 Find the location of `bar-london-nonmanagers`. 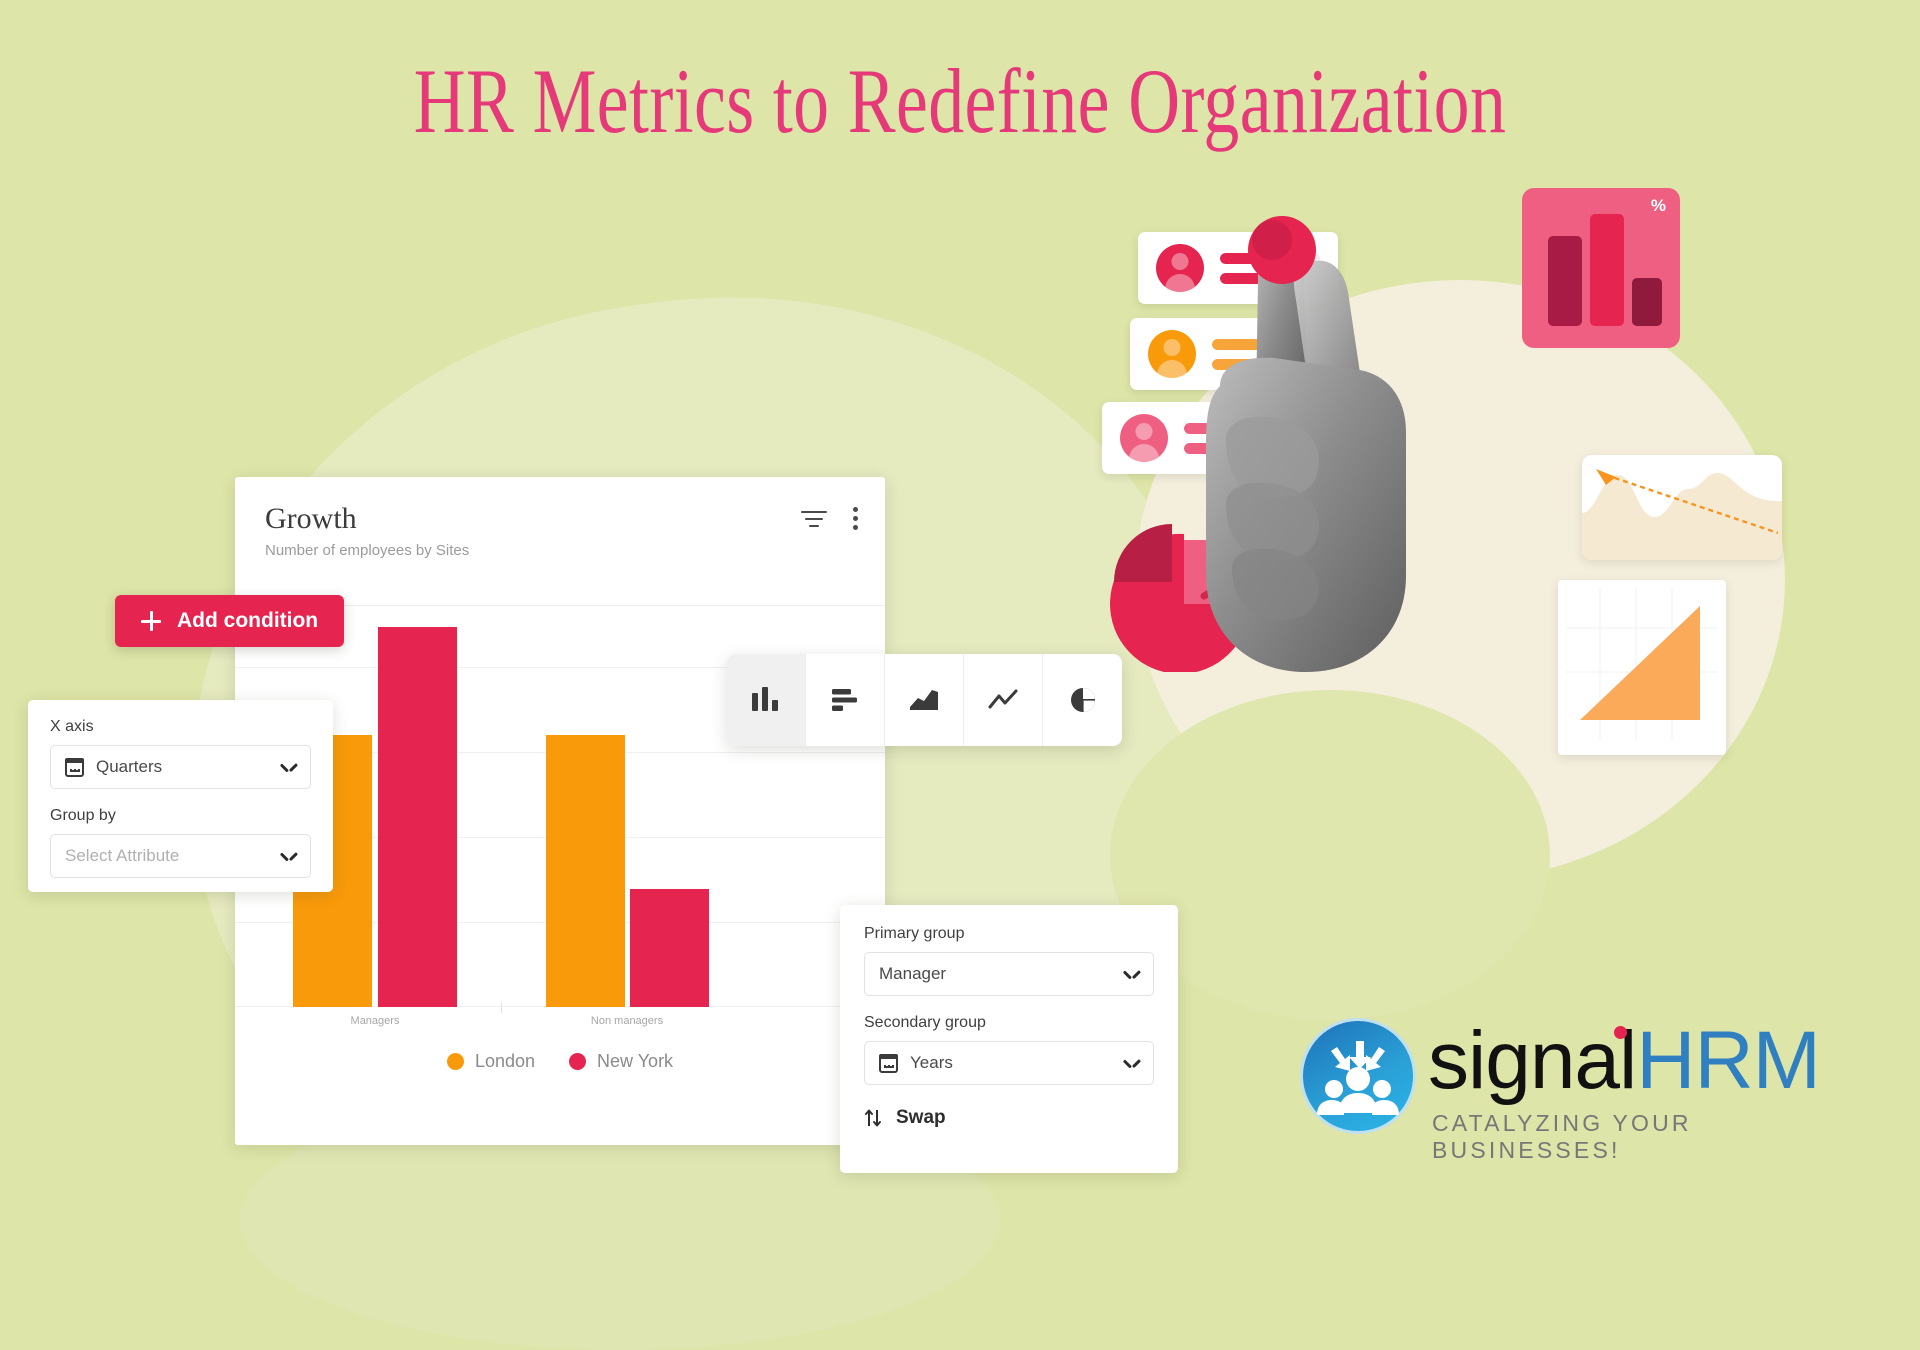

bar-london-nonmanagers is located at coordinates (585, 871).